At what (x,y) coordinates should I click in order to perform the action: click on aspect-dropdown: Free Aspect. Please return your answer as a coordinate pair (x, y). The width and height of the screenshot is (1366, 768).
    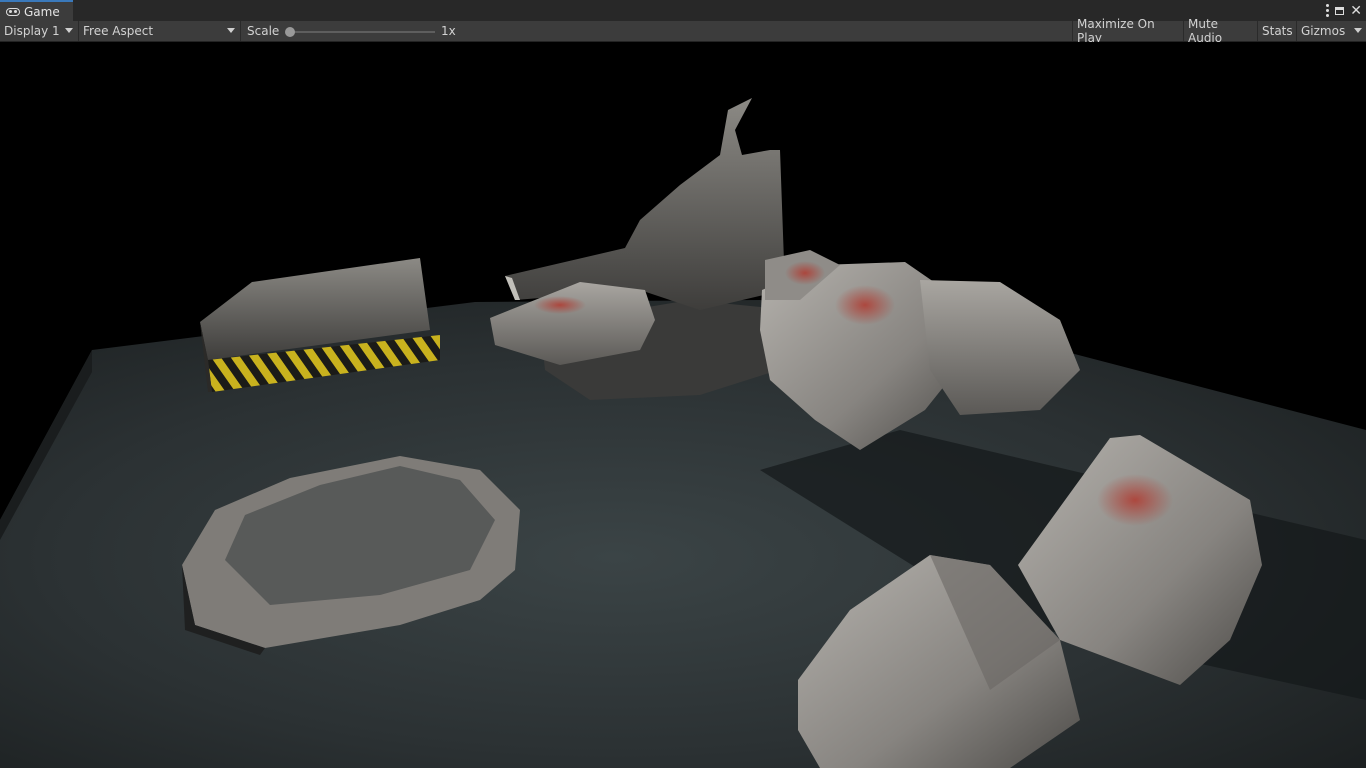
    Looking at the image, I should click on (160, 31).